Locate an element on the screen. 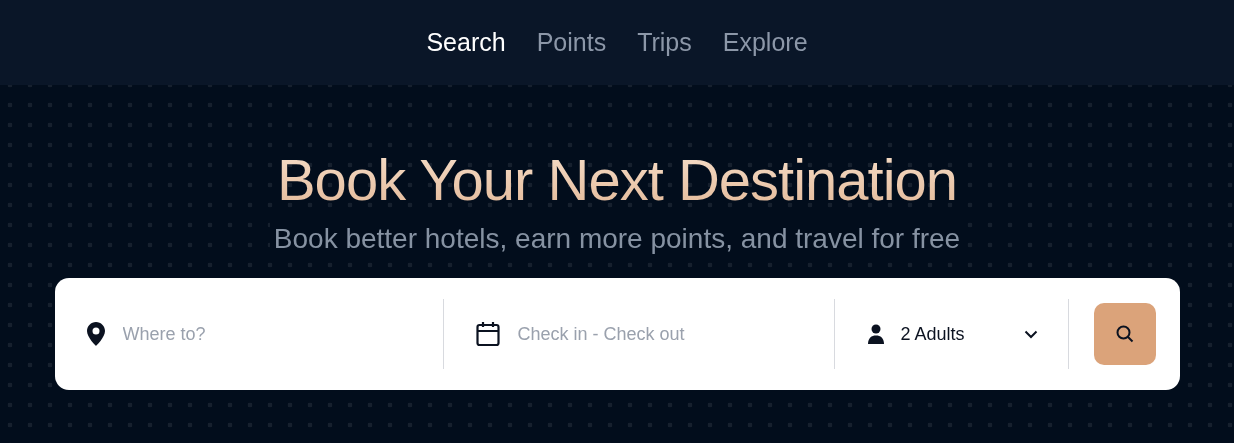 This screenshot has width=1234, height=443. nav-tab: Search is located at coordinates (466, 42).